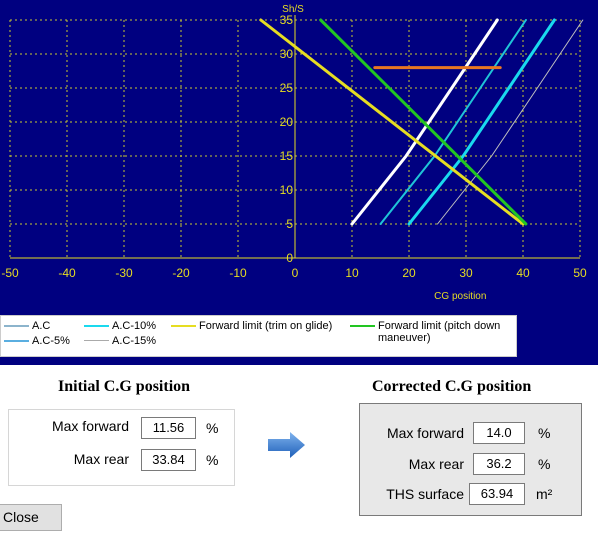  I want to click on legend-label-ac-10: A.C-10%, so click(134, 326).